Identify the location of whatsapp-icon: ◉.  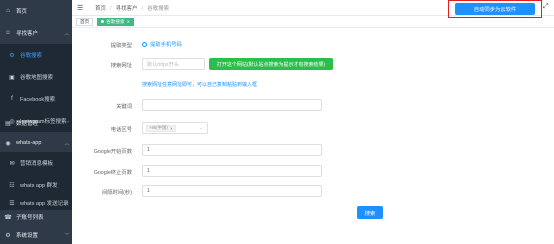
(8, 143).